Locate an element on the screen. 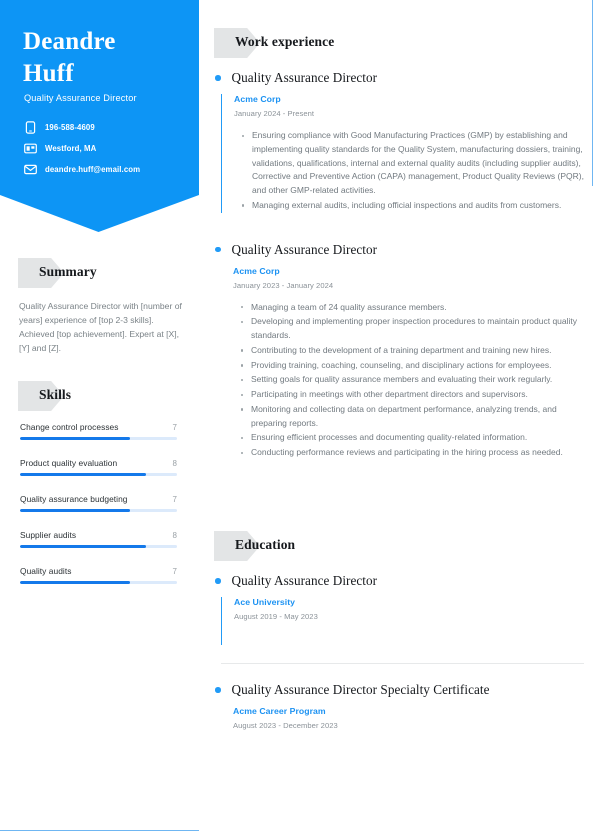 This screenshot has width=594, height=838. education-entry-school: Ace University is located at coordinates (265, 602).